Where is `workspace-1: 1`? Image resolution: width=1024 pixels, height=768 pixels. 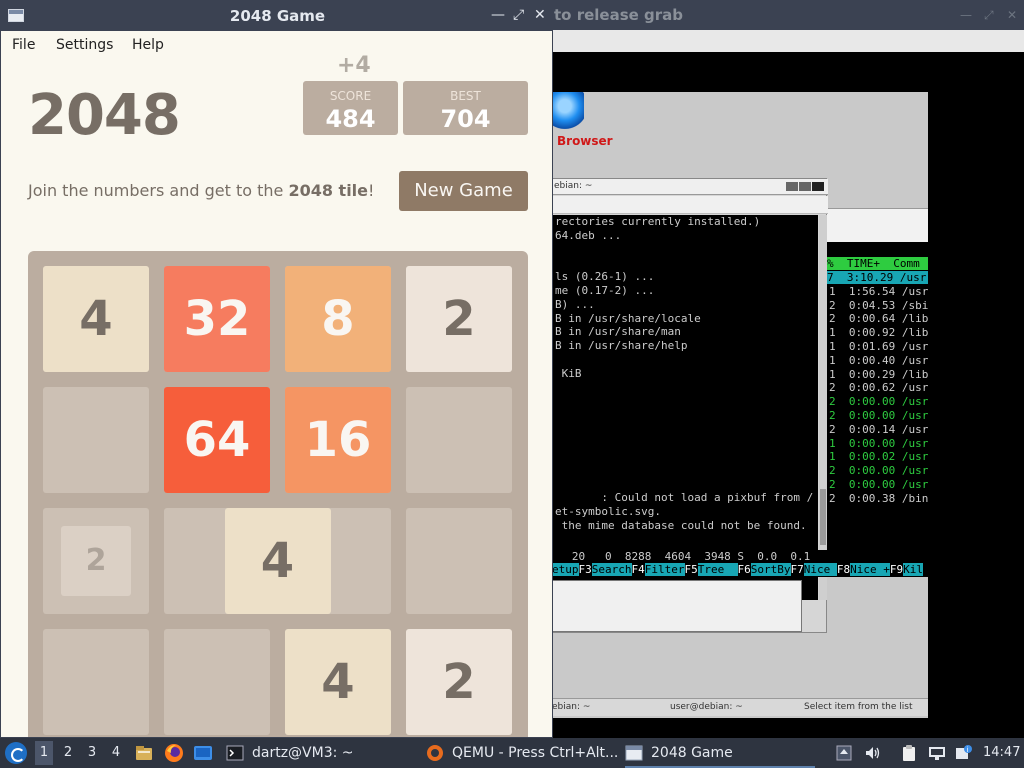 workspace-1: 1 is located at coordinates (44, 753).